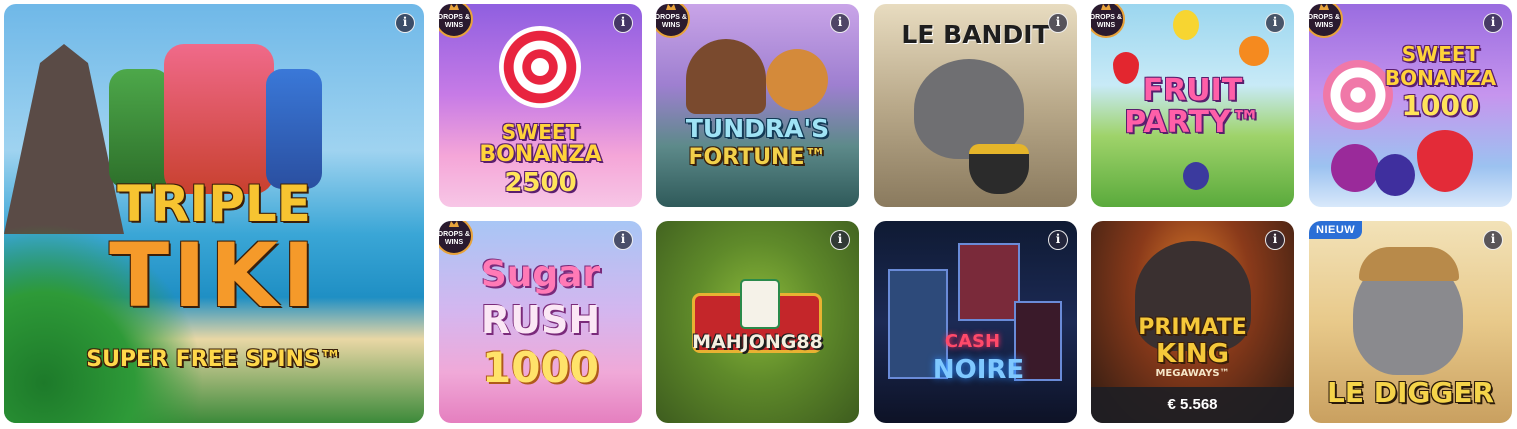 This screenshot has width=1517, height=429. I want to click on mammoth-shape, so click(726, 76).